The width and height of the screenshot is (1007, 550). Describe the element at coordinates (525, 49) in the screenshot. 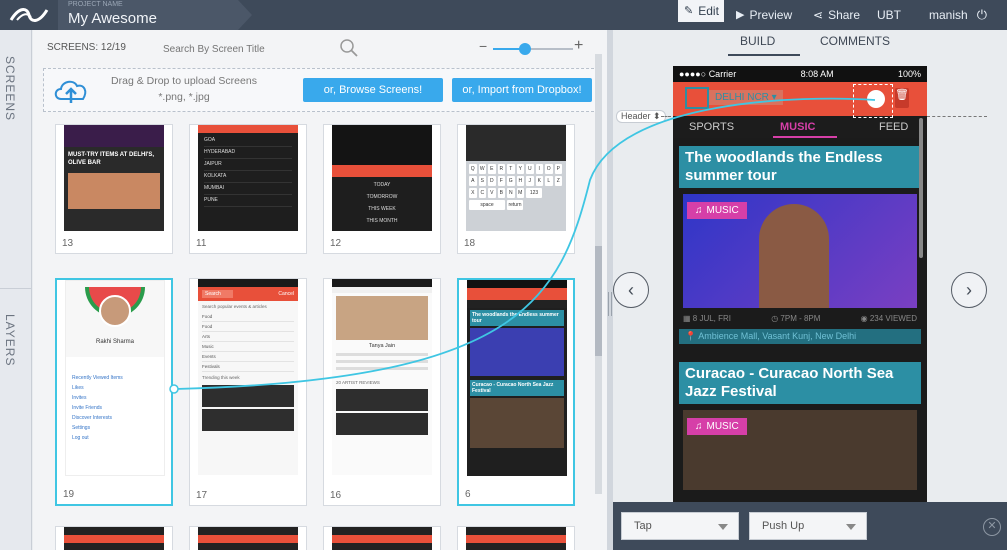

I see `zoom-handle` at that location.